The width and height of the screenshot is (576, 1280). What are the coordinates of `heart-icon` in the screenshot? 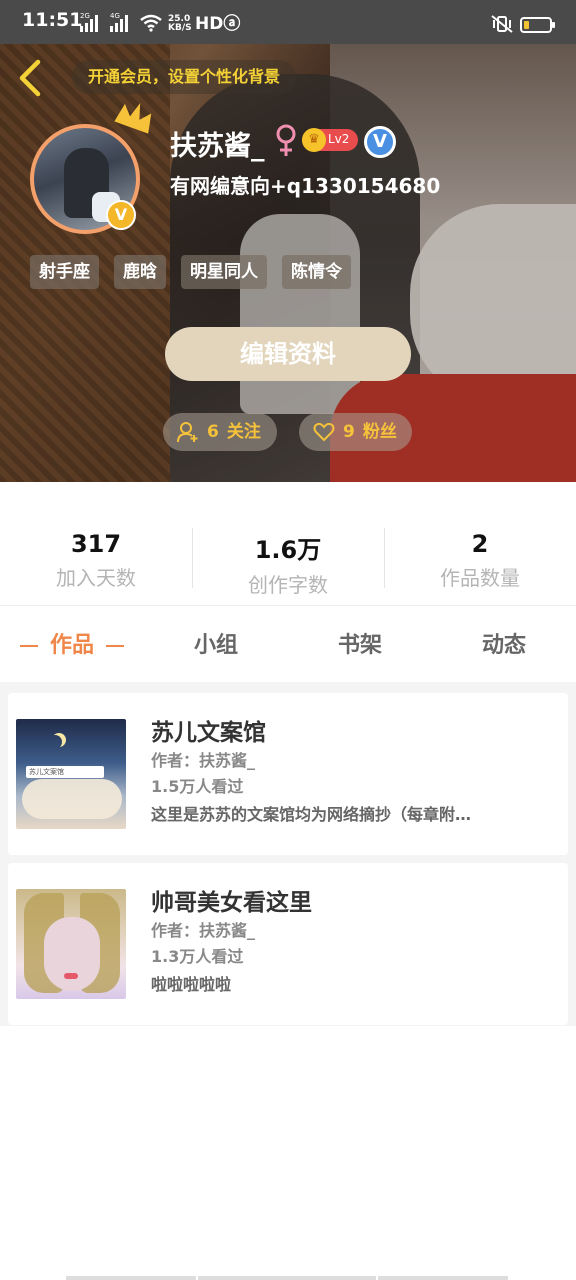 It's located at (324, 432).